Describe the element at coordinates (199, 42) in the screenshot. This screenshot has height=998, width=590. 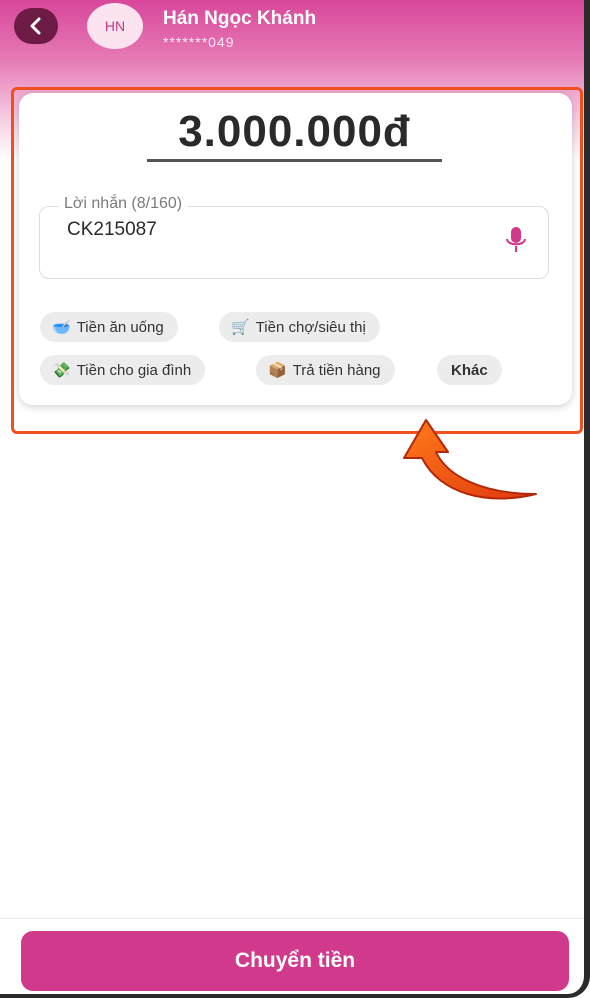
I see `recipient-phone: *******049` at that location.